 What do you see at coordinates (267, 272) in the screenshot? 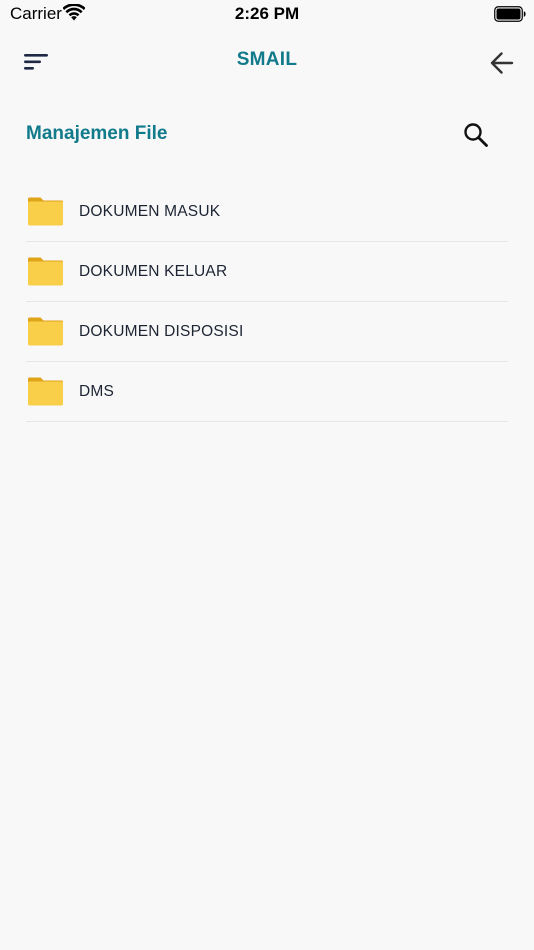
I see `file-item-dokumen-keluar: DOKUMEN KELUAR` at bounding box center [267, 272].